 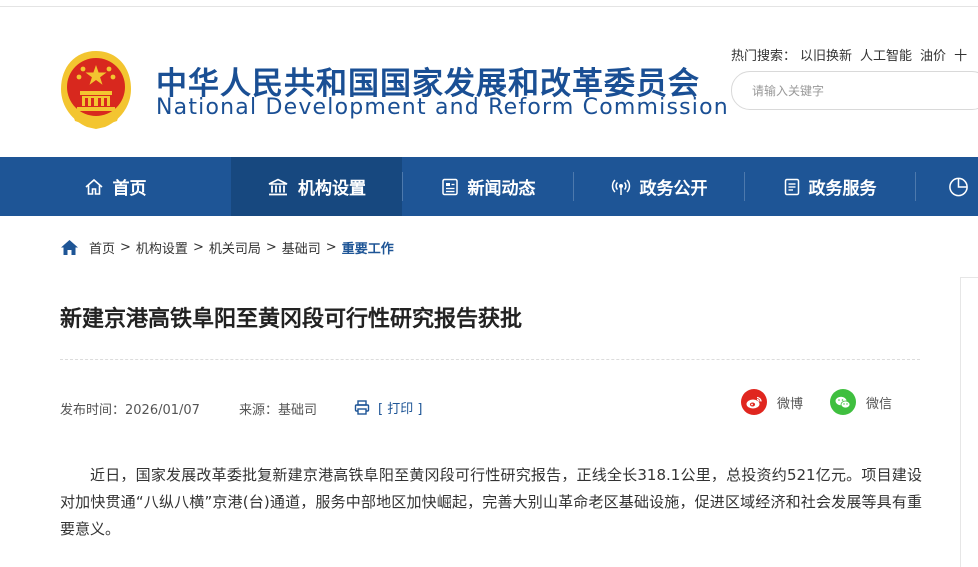 I want to click on side-panel, so click(x=969, y=422).